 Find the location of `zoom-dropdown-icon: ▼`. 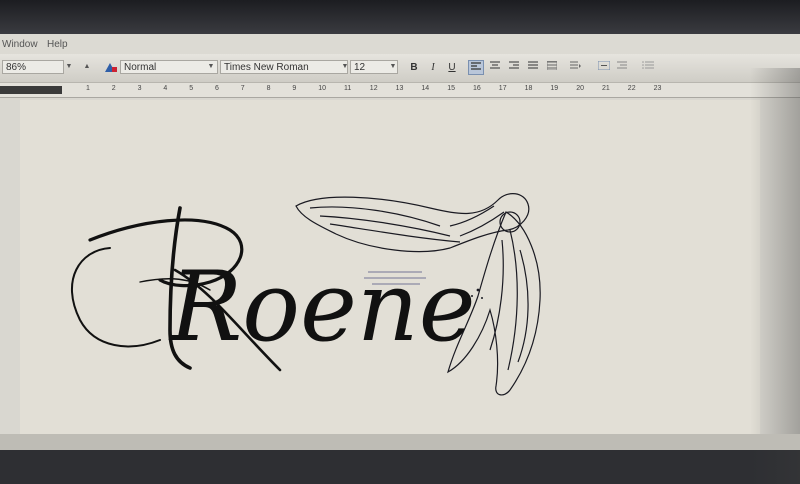

zoom-dropdown-icon: ▼ is located at coordinates (69, 67).